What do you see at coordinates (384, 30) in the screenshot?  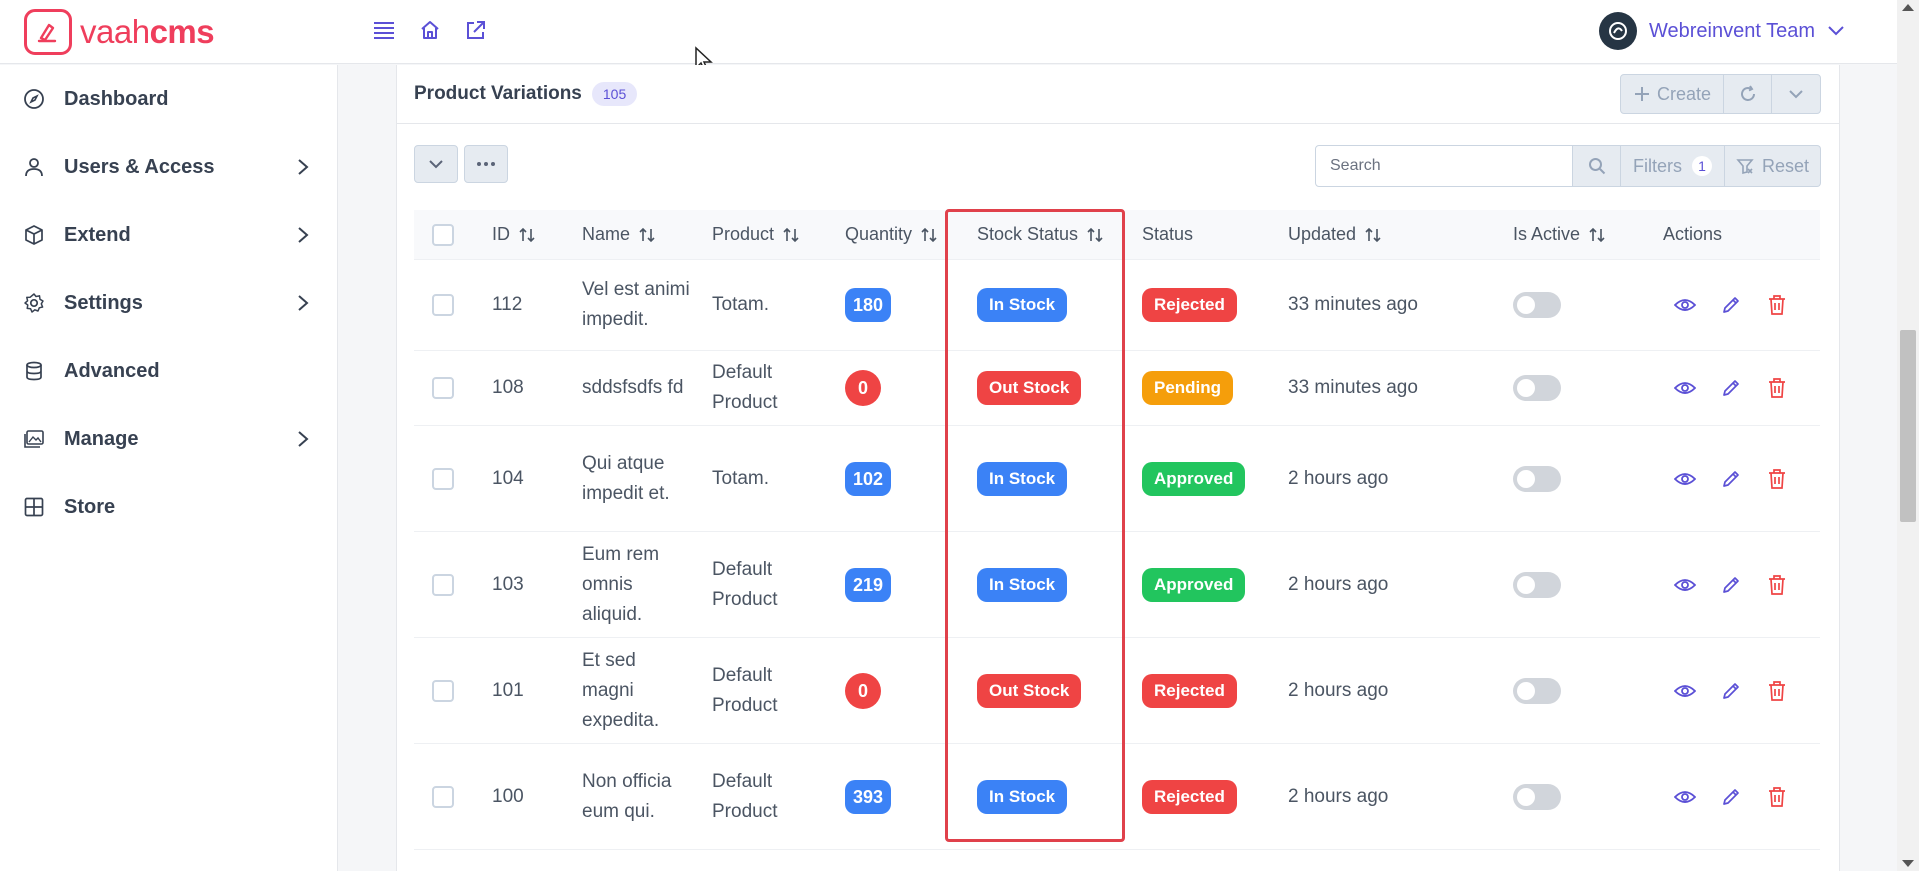 I see `menu-toggle-icon` at bounding box center [384, 30].